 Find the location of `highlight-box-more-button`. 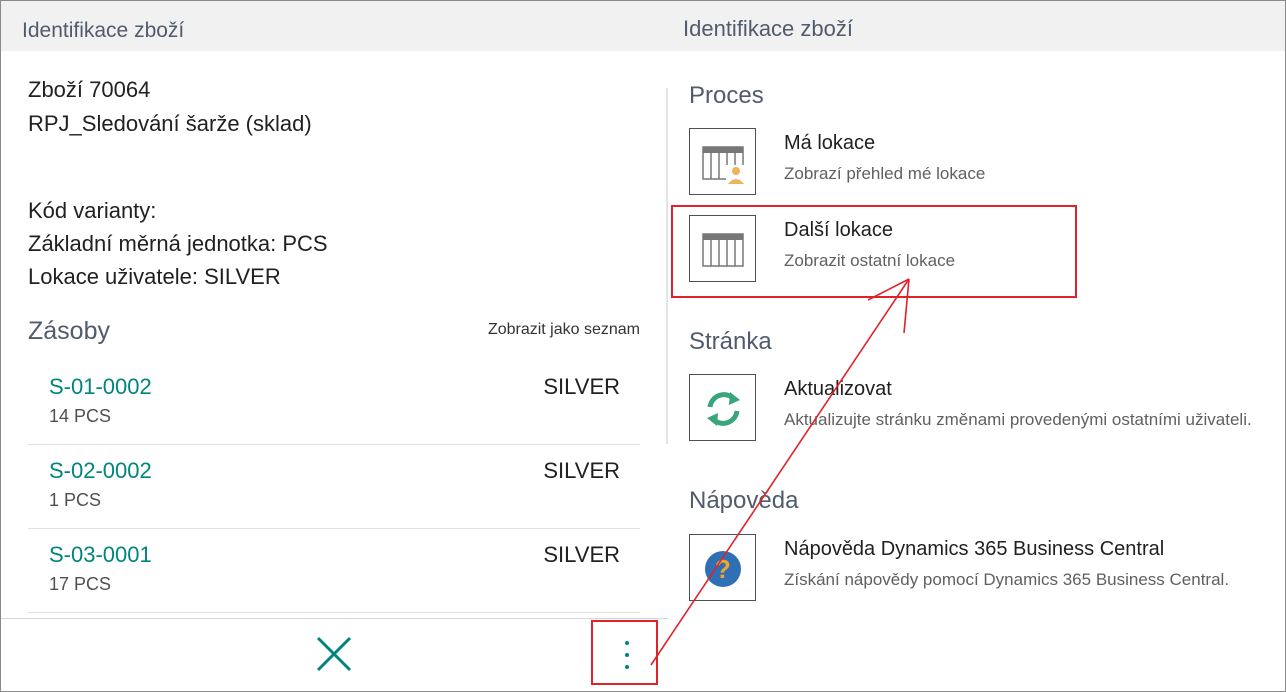

highlight-box-more-button is located at coordinates (624, 652).